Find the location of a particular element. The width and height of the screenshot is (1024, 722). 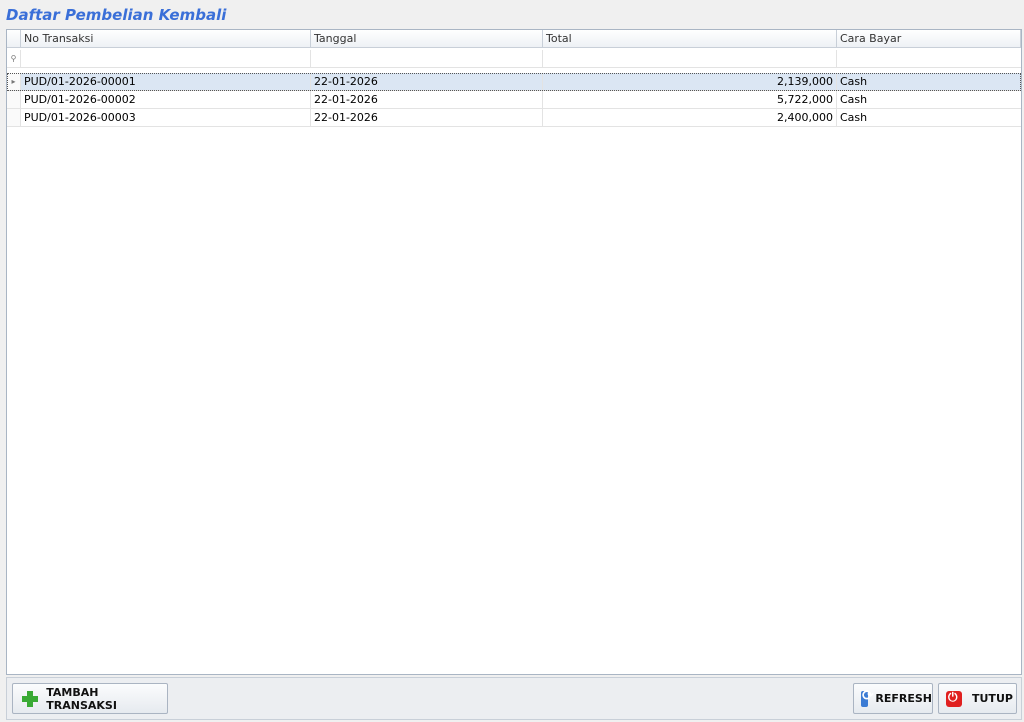

filter-cell-no-transaksi is located at coordinates (166, 59).